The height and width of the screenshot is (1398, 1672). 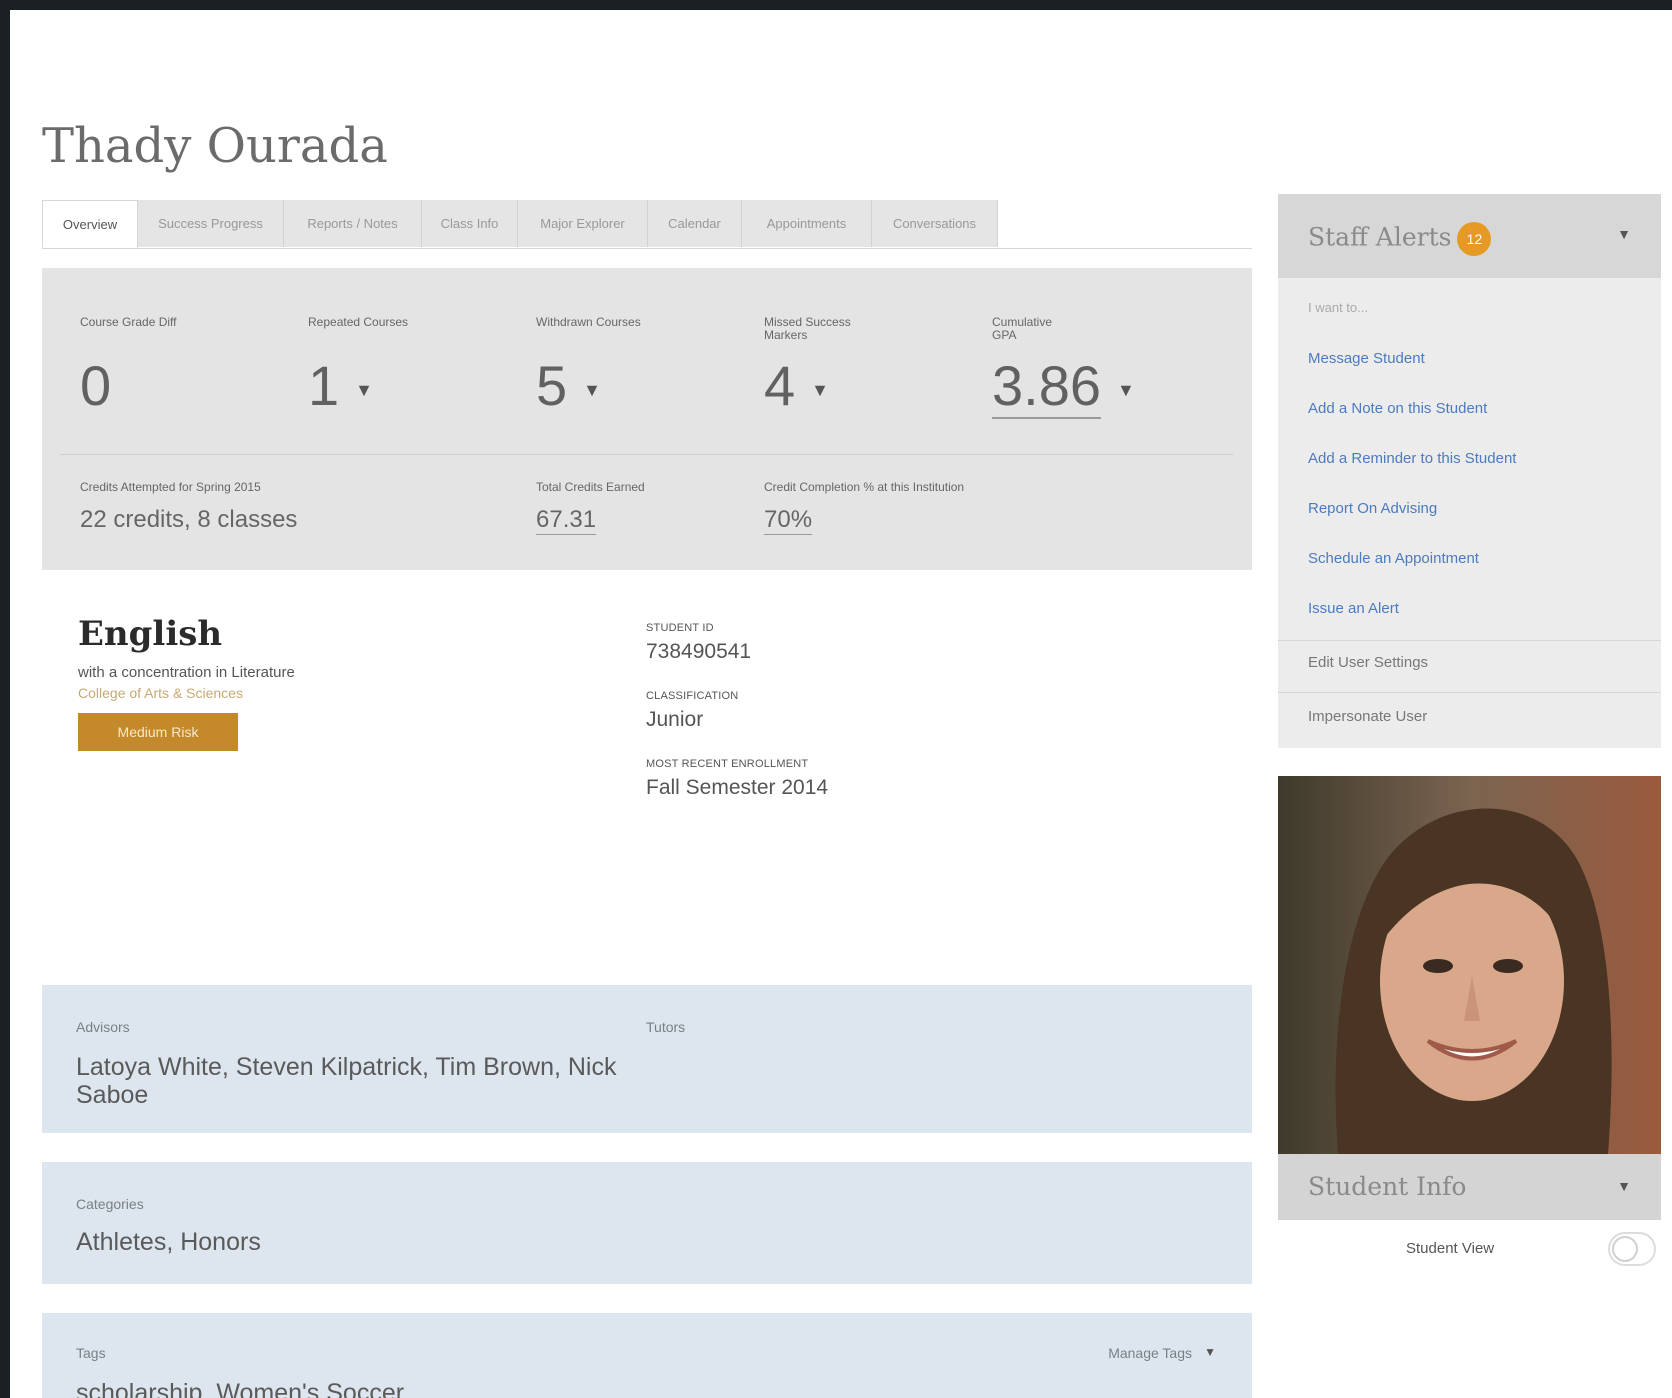 I want to click on report-advising-link: Report On Advising, so click(x=1372, y=508).